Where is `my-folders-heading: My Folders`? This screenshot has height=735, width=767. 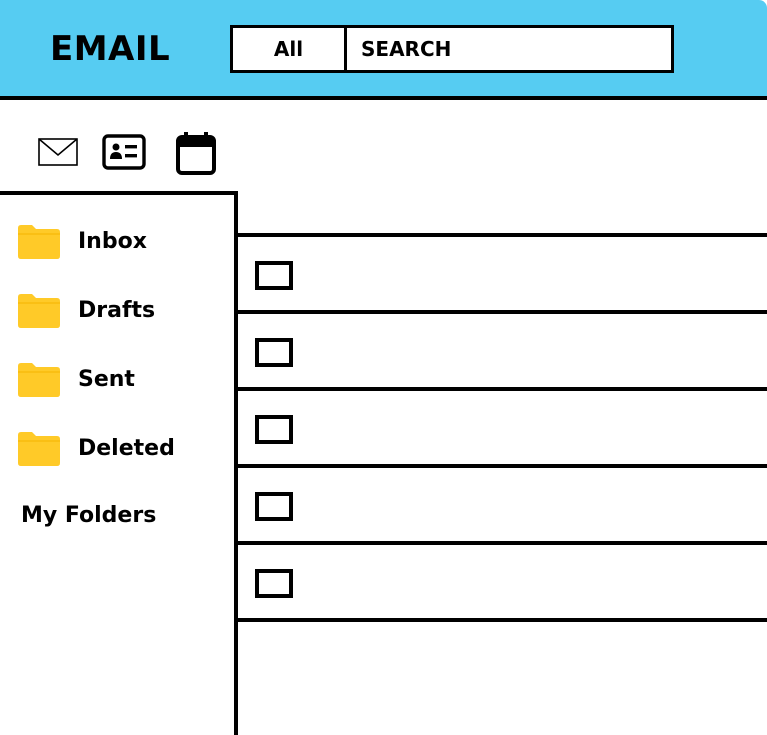 my-folders-heading: My Folders is located at coordinates (88, 515).